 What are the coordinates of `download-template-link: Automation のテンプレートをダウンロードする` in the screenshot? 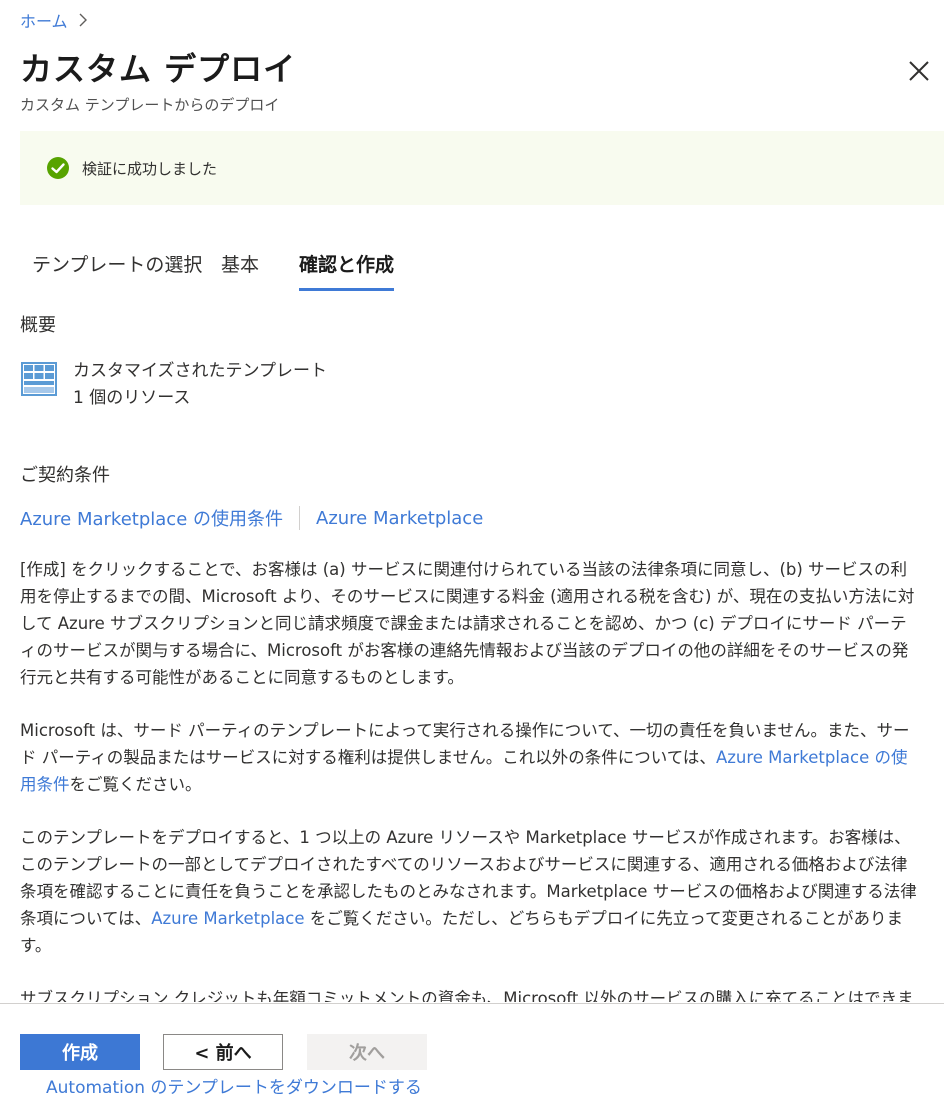 It's located at (234, 1085).